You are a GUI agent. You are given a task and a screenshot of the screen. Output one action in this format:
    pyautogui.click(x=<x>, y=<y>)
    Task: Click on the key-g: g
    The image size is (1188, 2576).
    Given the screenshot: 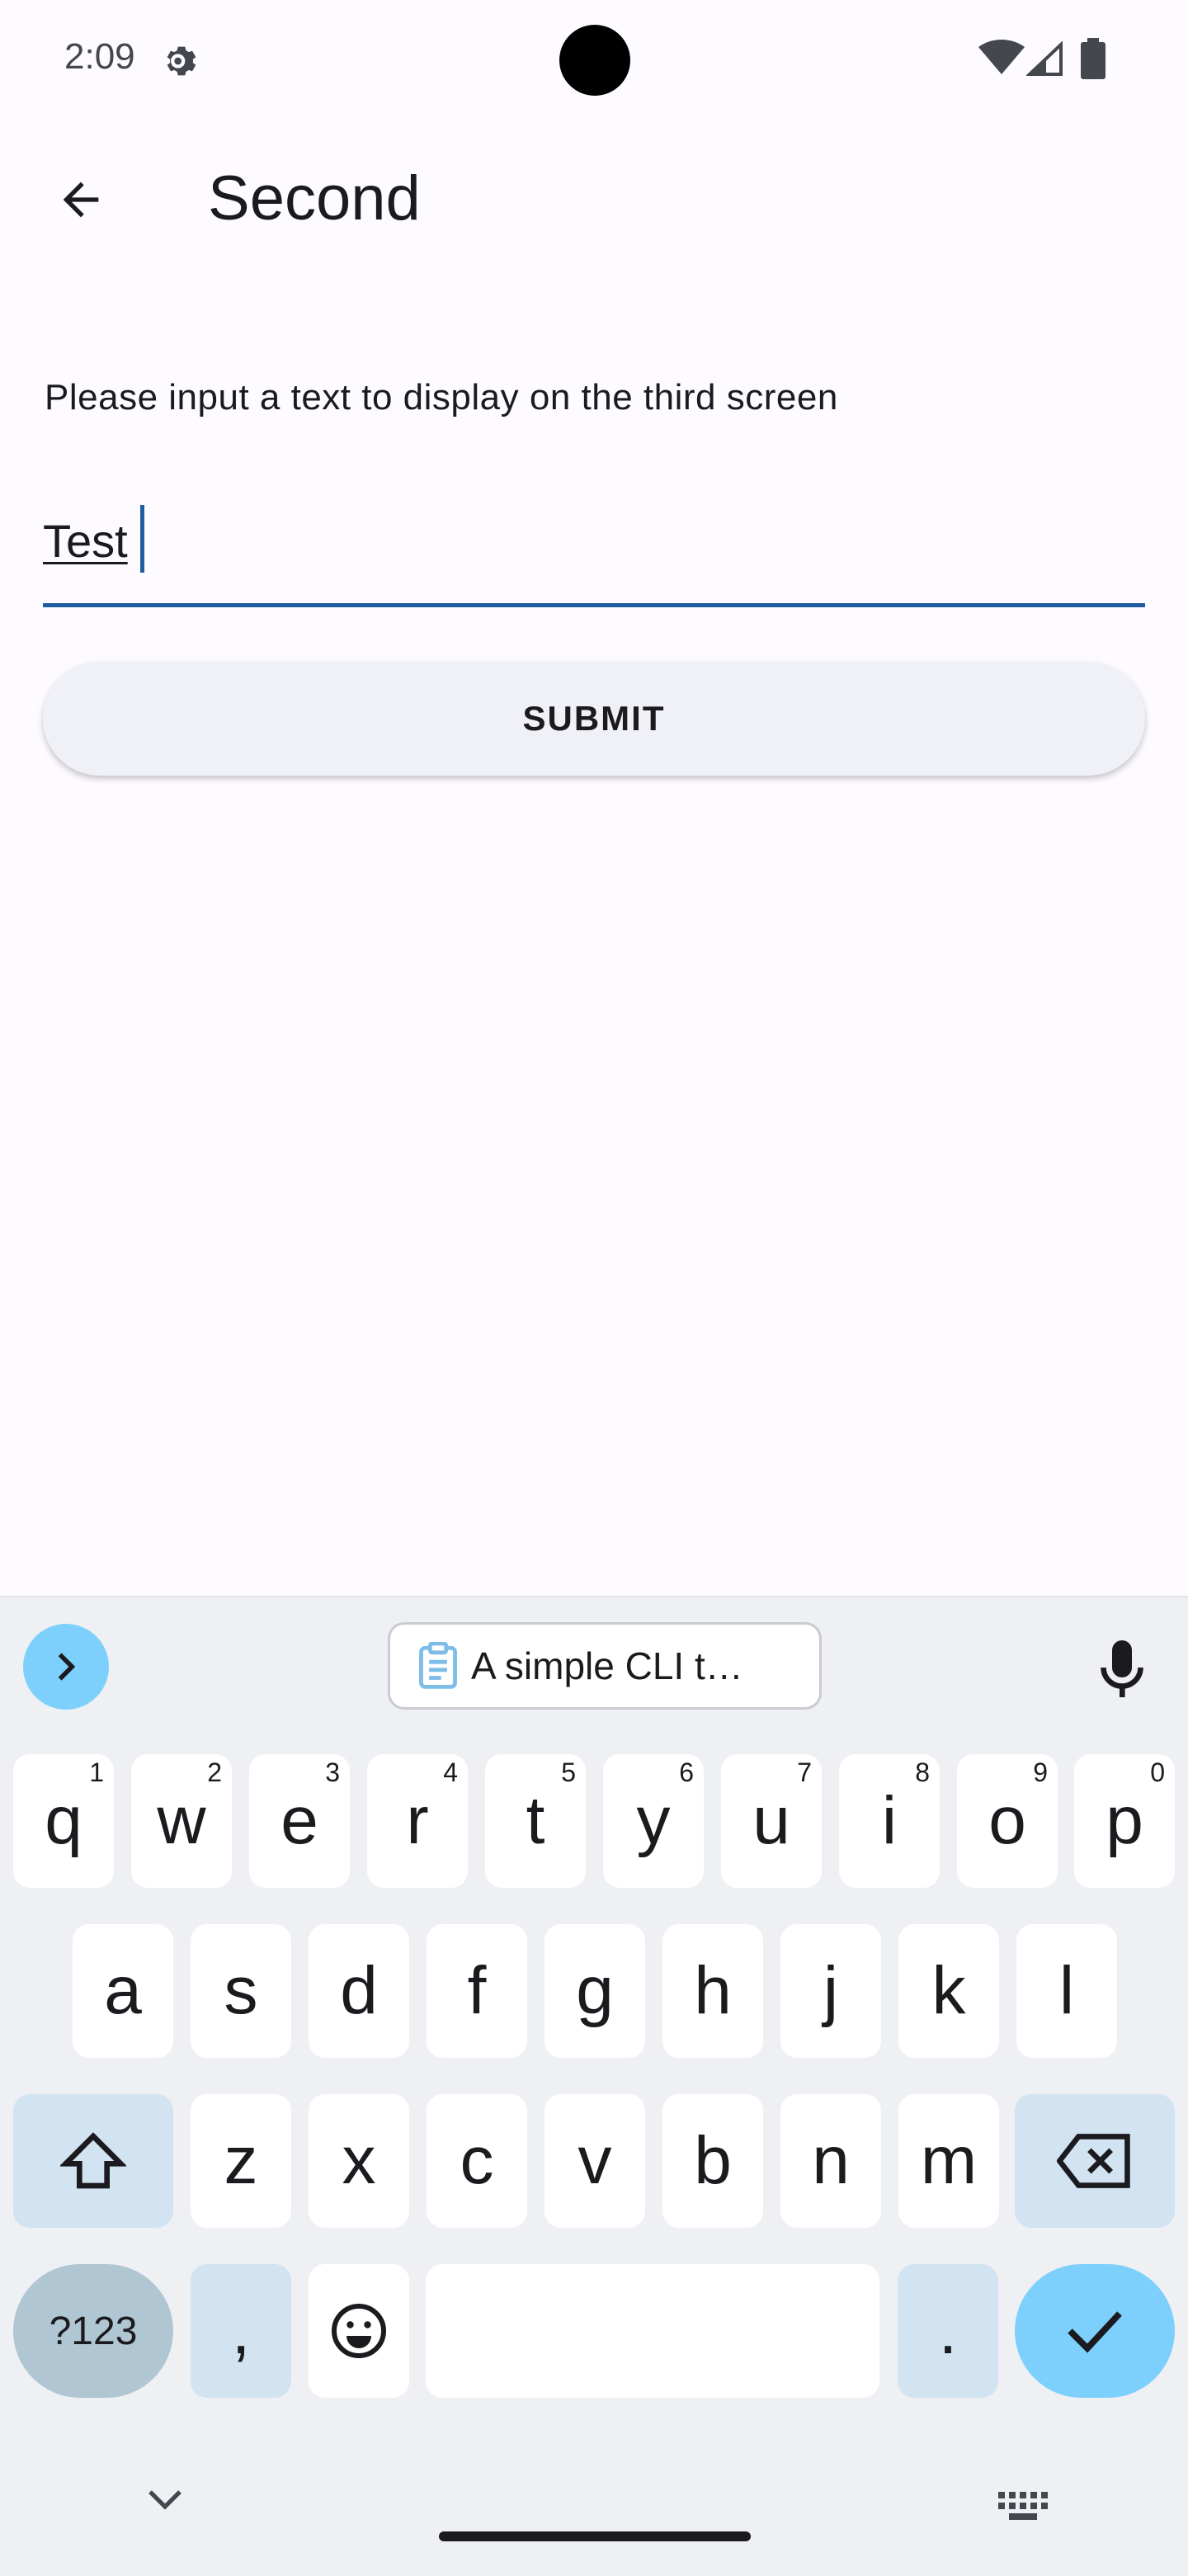 What is the action you would take?
    pyautogui.click(x=594, y=1991)
    